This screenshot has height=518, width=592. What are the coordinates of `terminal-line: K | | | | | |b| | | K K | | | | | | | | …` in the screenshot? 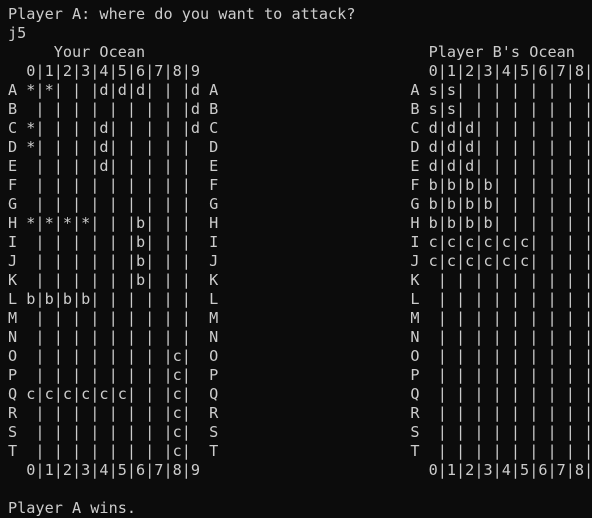 It's located at (300, 280).